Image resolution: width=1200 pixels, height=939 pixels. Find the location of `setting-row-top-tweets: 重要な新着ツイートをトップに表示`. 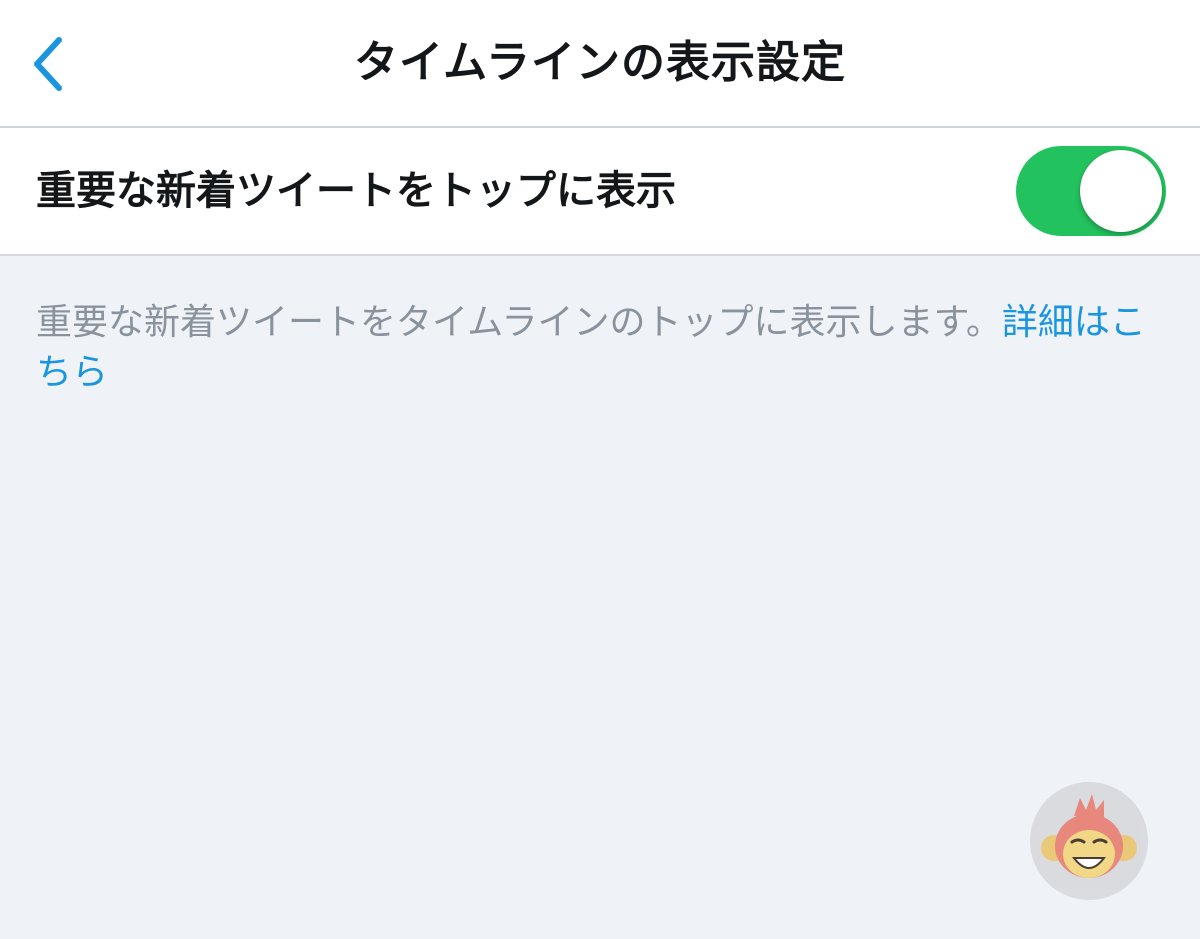

setting-row-top-tweets: 重要な新着ツイートをトップに表示 is located at coordinates (600, 192).